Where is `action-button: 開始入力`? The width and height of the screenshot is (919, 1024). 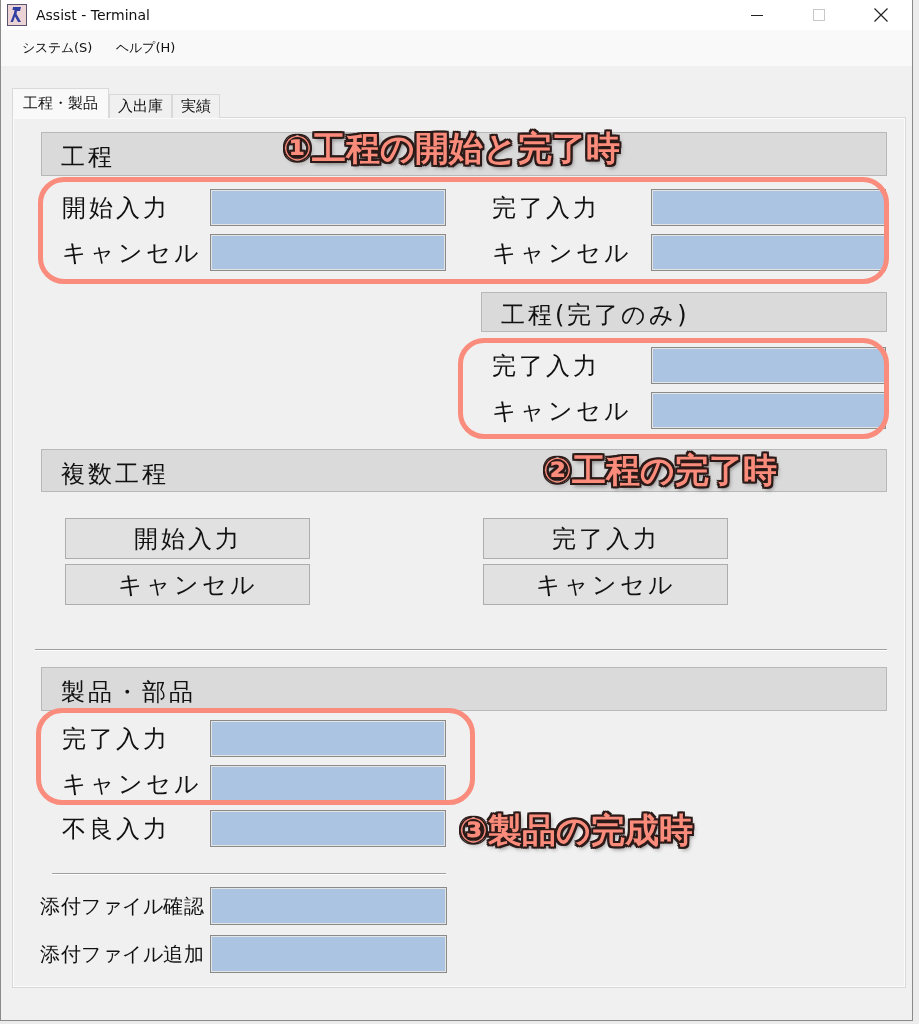 action-button: 開始入力 is located at coordinates (187, 538).